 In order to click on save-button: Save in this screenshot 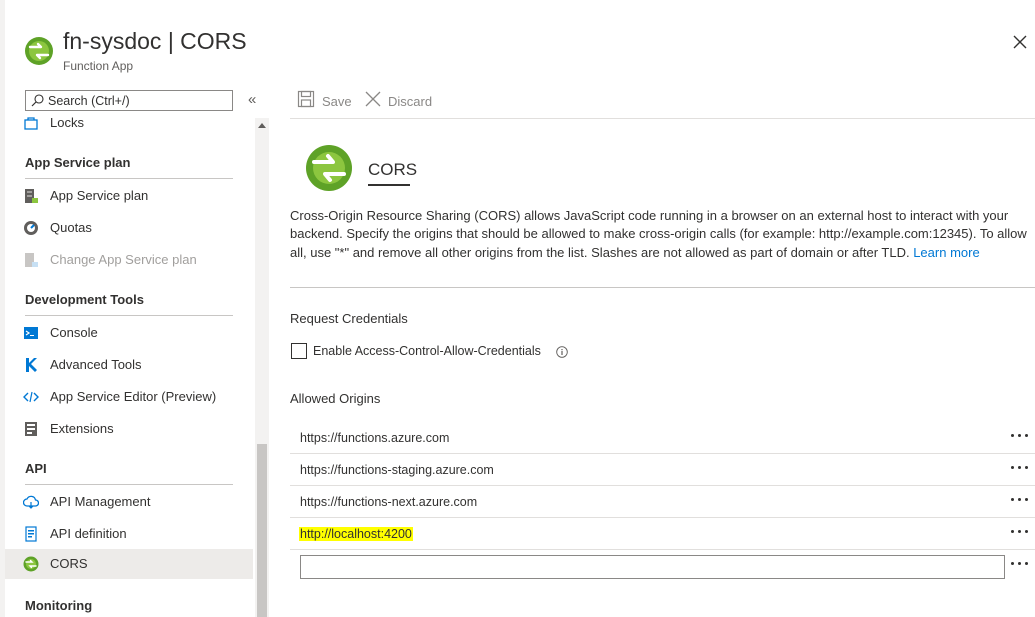, I will do `click(327, 100)`.